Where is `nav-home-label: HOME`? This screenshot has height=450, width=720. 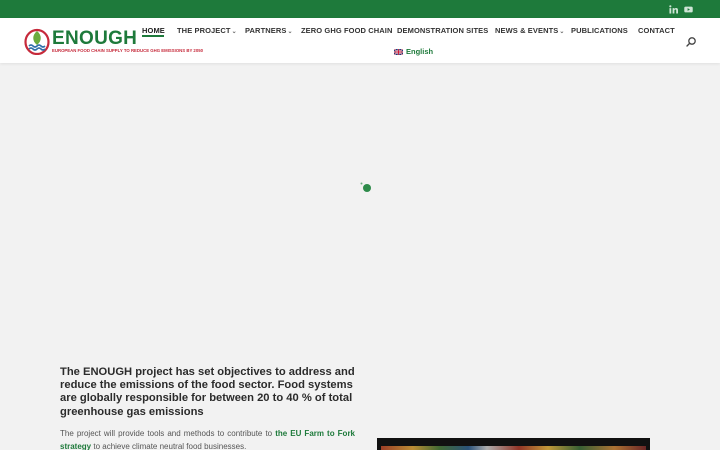 nav-home-label: HOME is located at coordinates (153, 30).